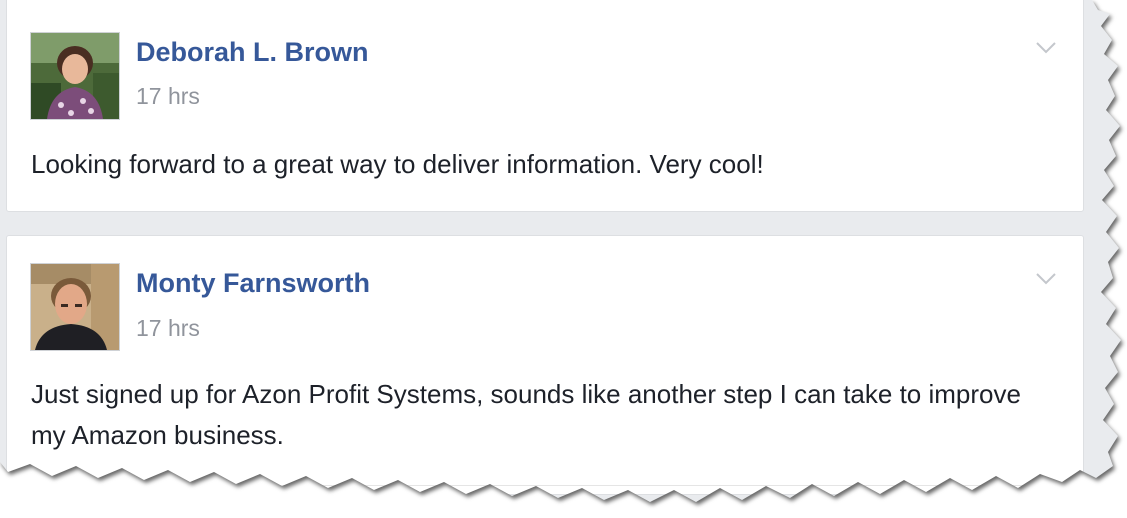  What do you see at coordinates (252, 52) in the screenshot?
I see `author-name-link: Deborah L. Brown` at bounding box center [252, 52].